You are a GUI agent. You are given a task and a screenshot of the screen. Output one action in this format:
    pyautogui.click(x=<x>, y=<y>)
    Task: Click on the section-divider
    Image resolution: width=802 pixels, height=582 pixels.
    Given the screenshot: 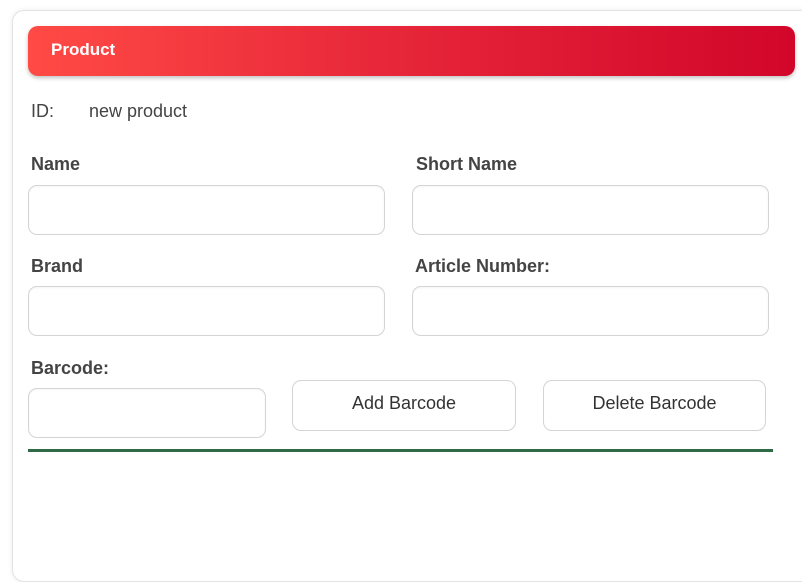 What is the action you would take?
    pyautogui.click(x=400, y=450)
    